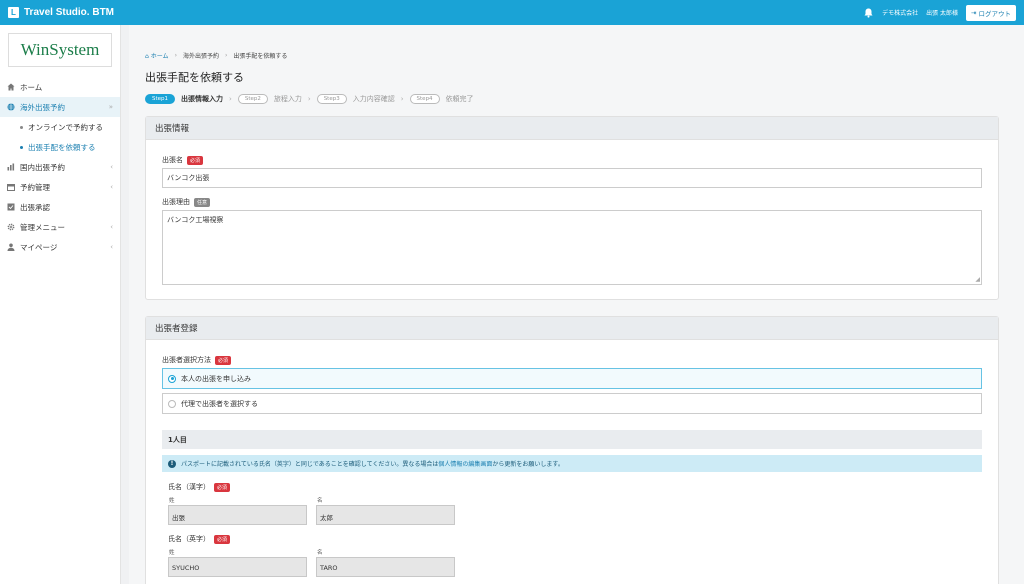  Describe the element at coordinates (572, 403) in the screenshot. I see `radio-option-proxy: 代理で出張者を選択する` at that location.